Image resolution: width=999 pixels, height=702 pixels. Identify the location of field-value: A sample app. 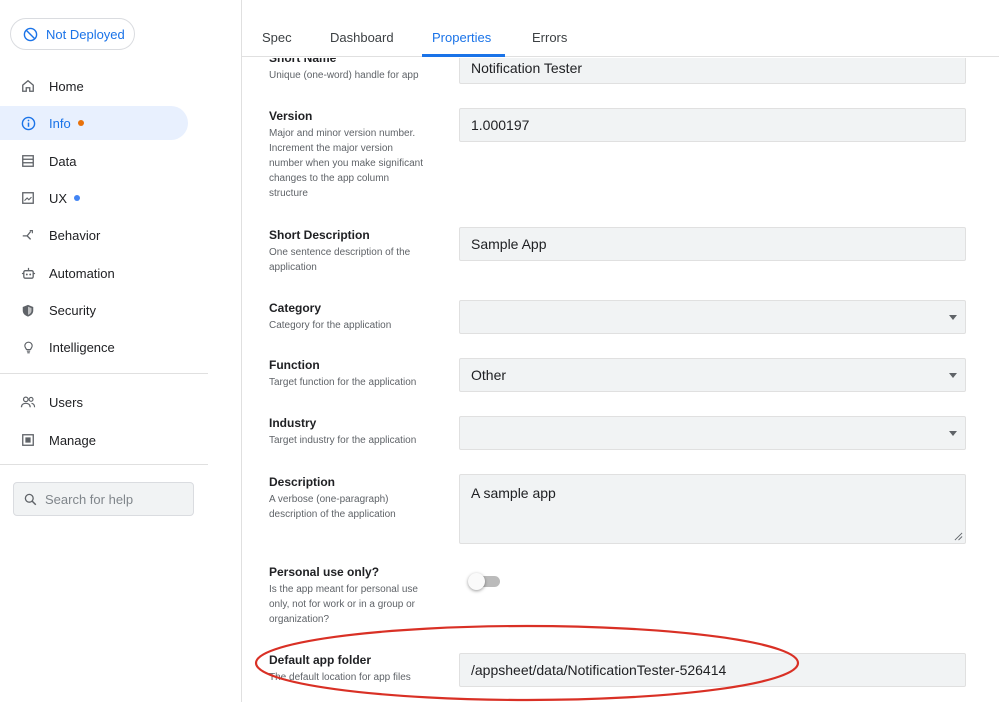
(513, 493).